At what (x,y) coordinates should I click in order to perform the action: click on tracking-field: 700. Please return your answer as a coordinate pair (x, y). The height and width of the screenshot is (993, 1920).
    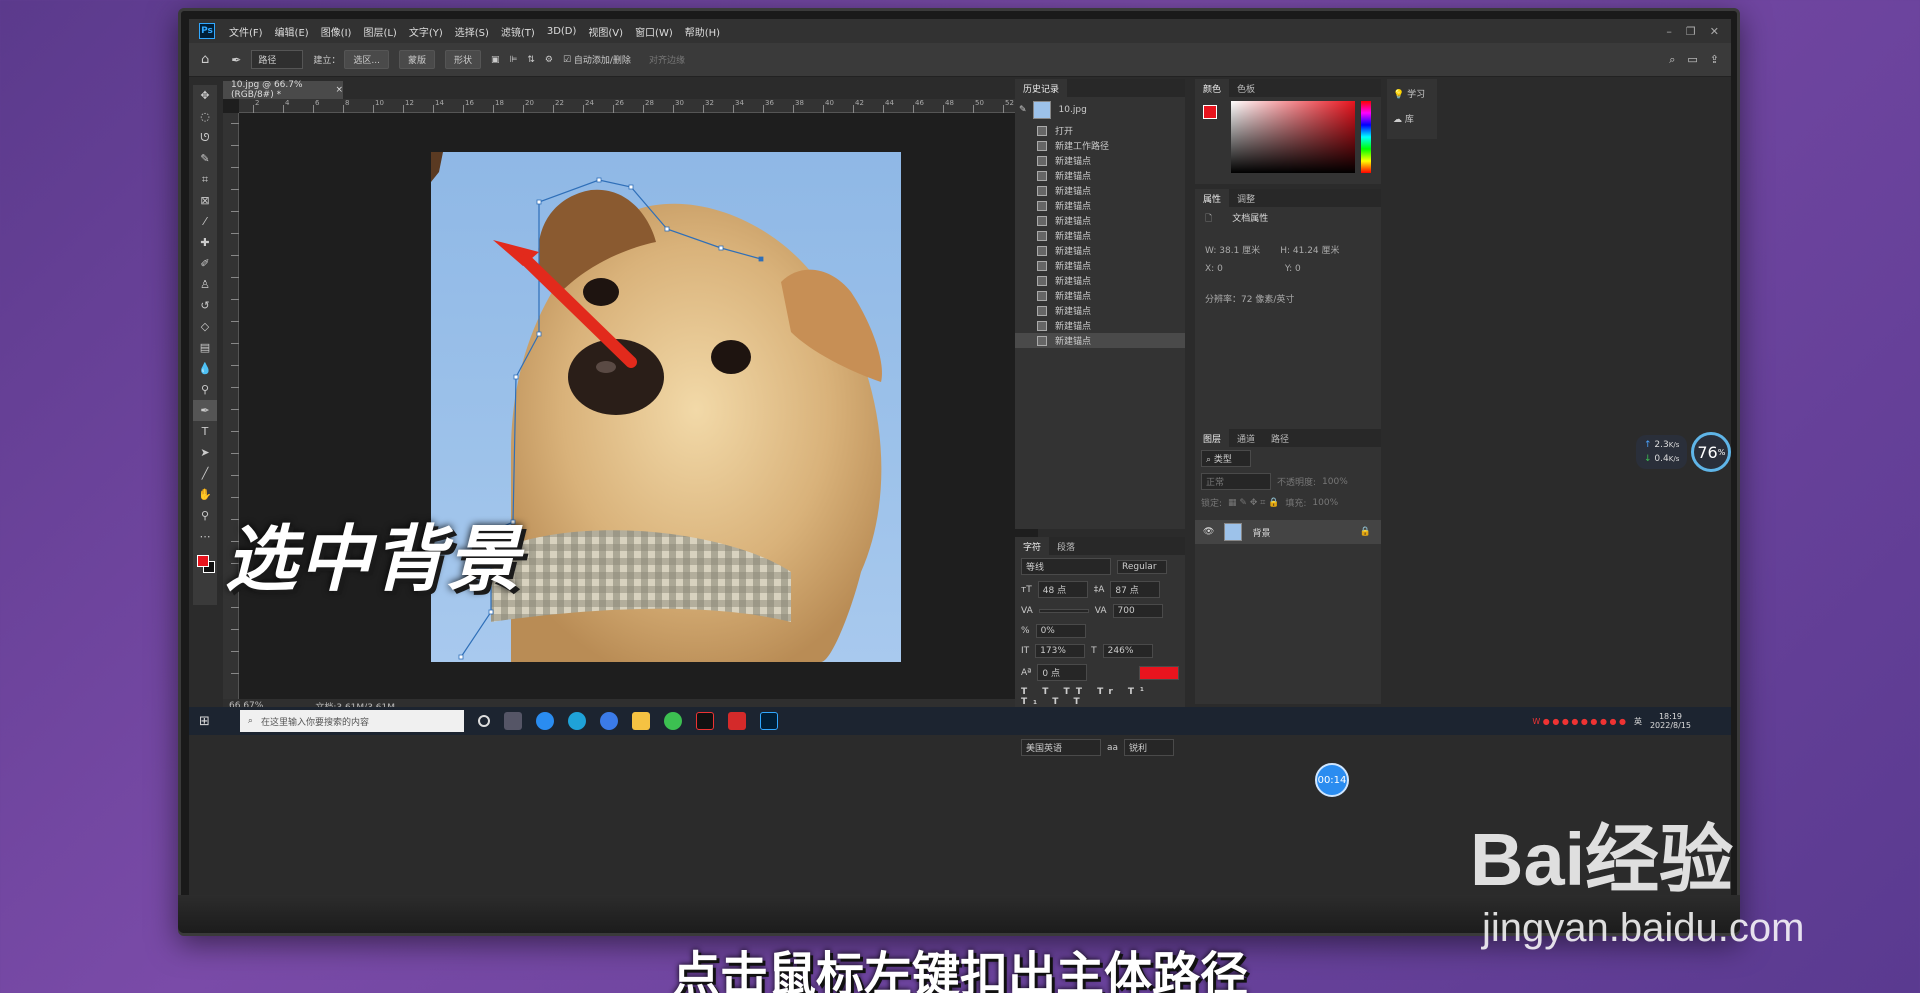
    Looking at the image, I should click on (1137, 611).